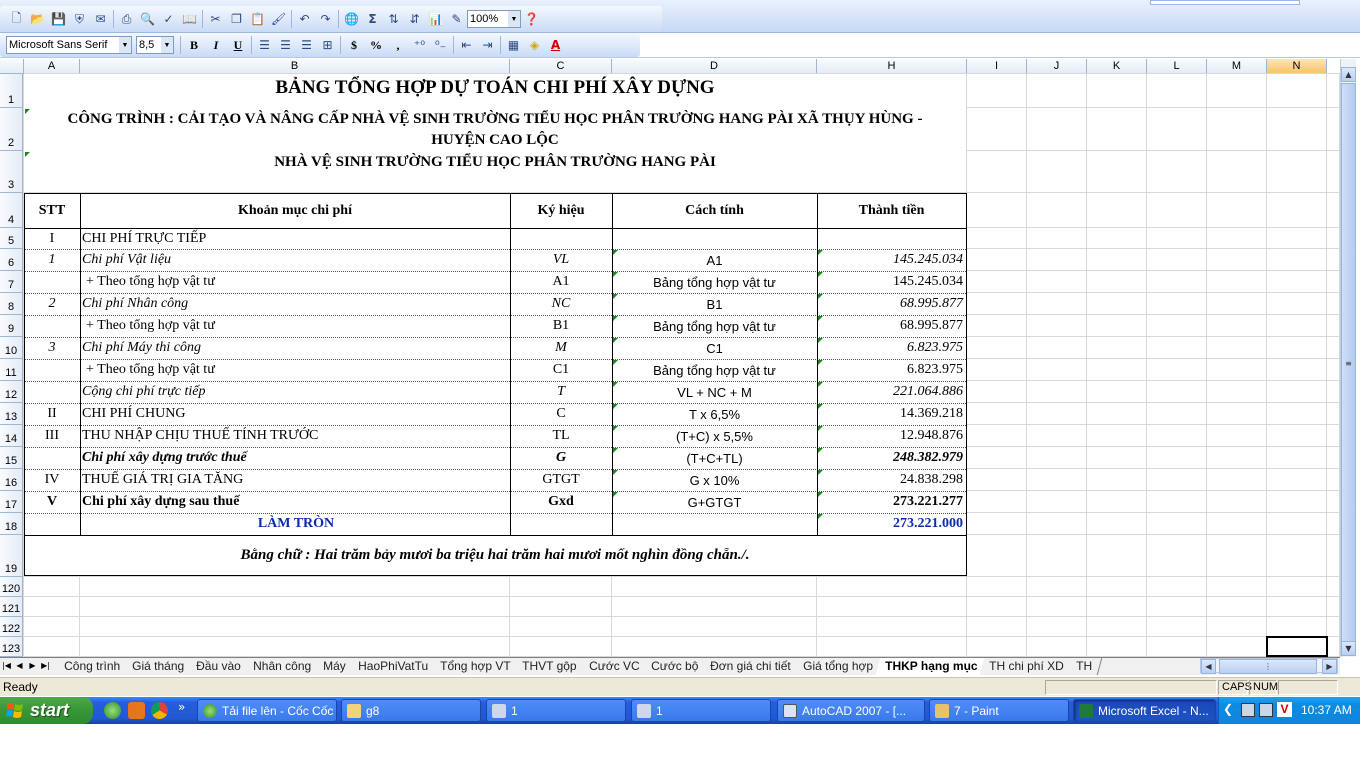 The image size is (1360, 768). Describe the element at coordinates (414, 19) in the screenshot. I see `sort-desc-icon: ⇵` at that location.